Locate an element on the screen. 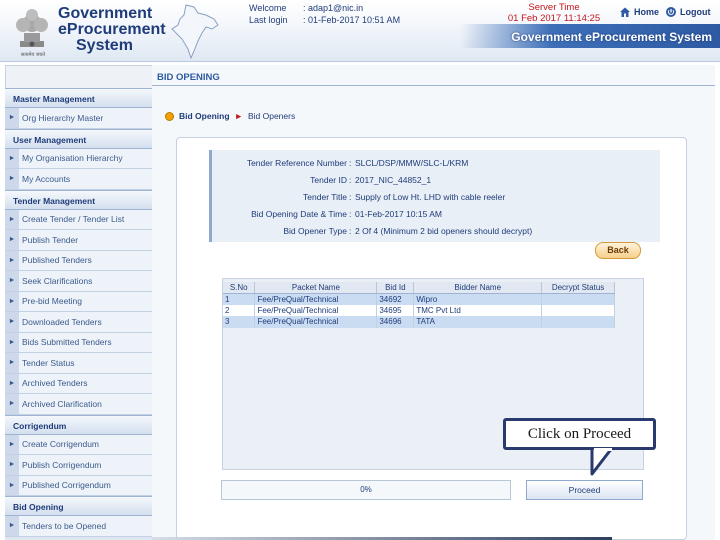  instruction-callout: Click on Proceed is located at coordinates (579, 434).